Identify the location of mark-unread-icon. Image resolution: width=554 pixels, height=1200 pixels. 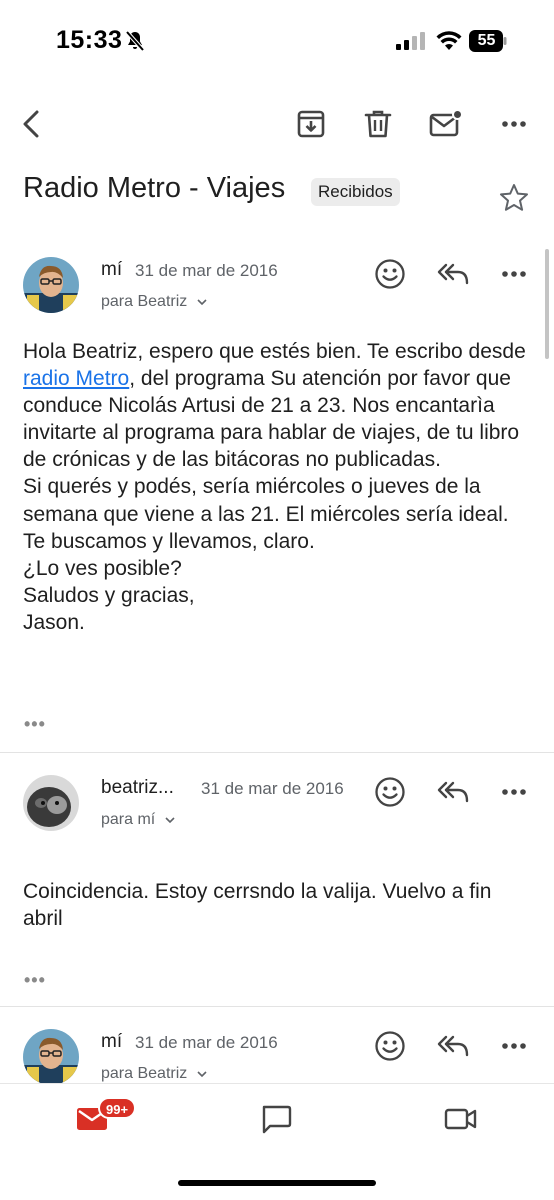
(446, 123).